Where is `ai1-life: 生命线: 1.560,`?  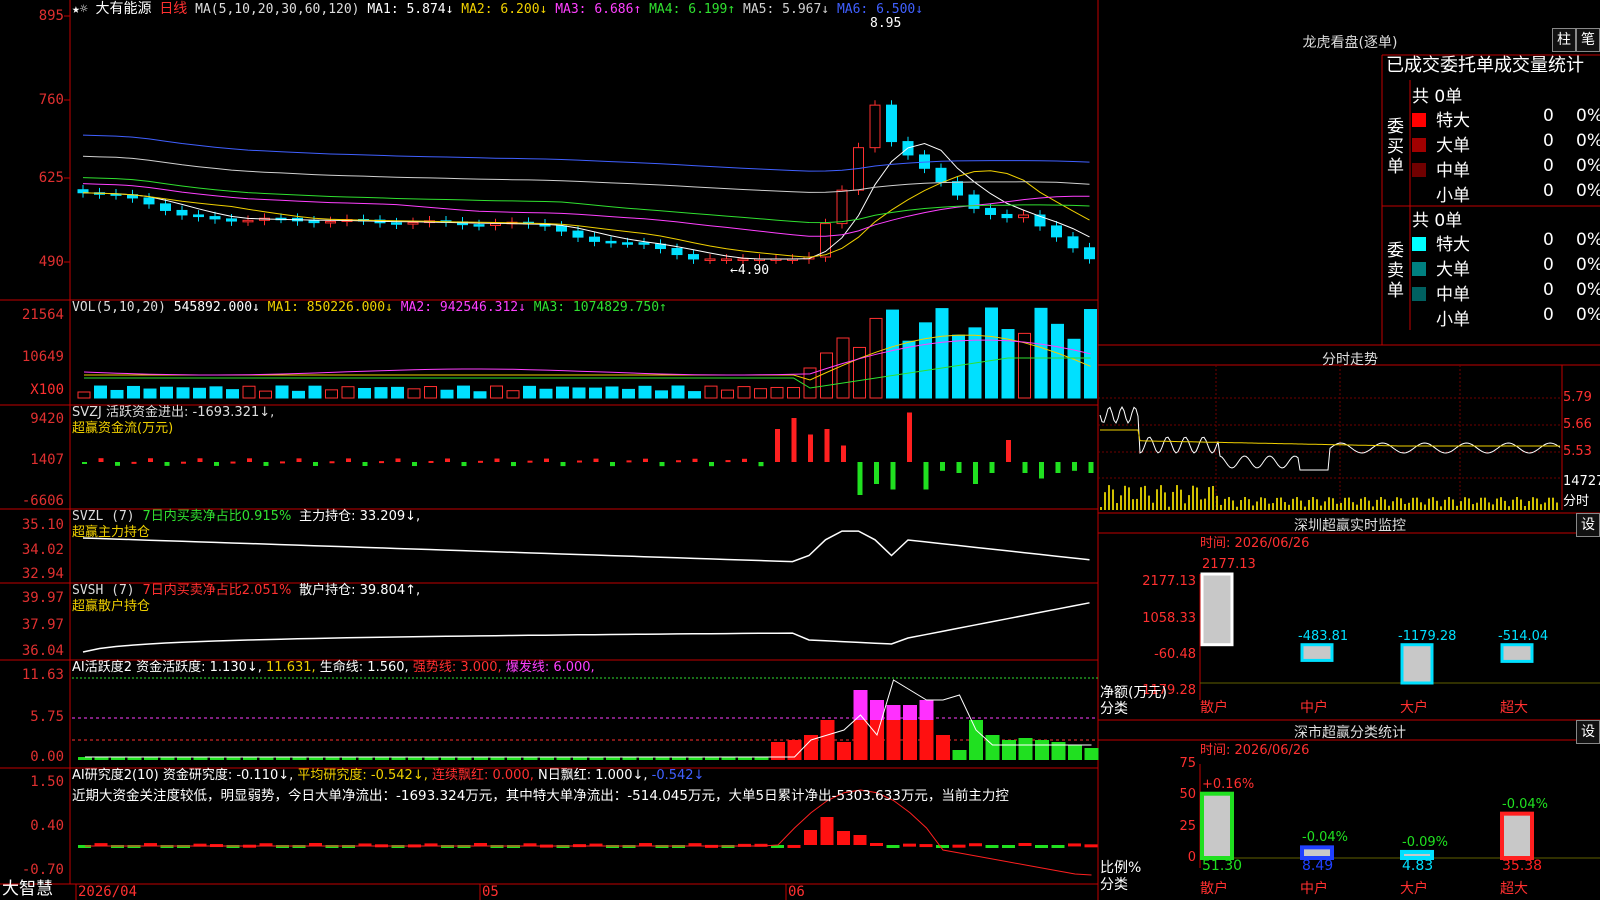 ai1-life: 生命线: 1.560, is located at coordinates (364, 667).